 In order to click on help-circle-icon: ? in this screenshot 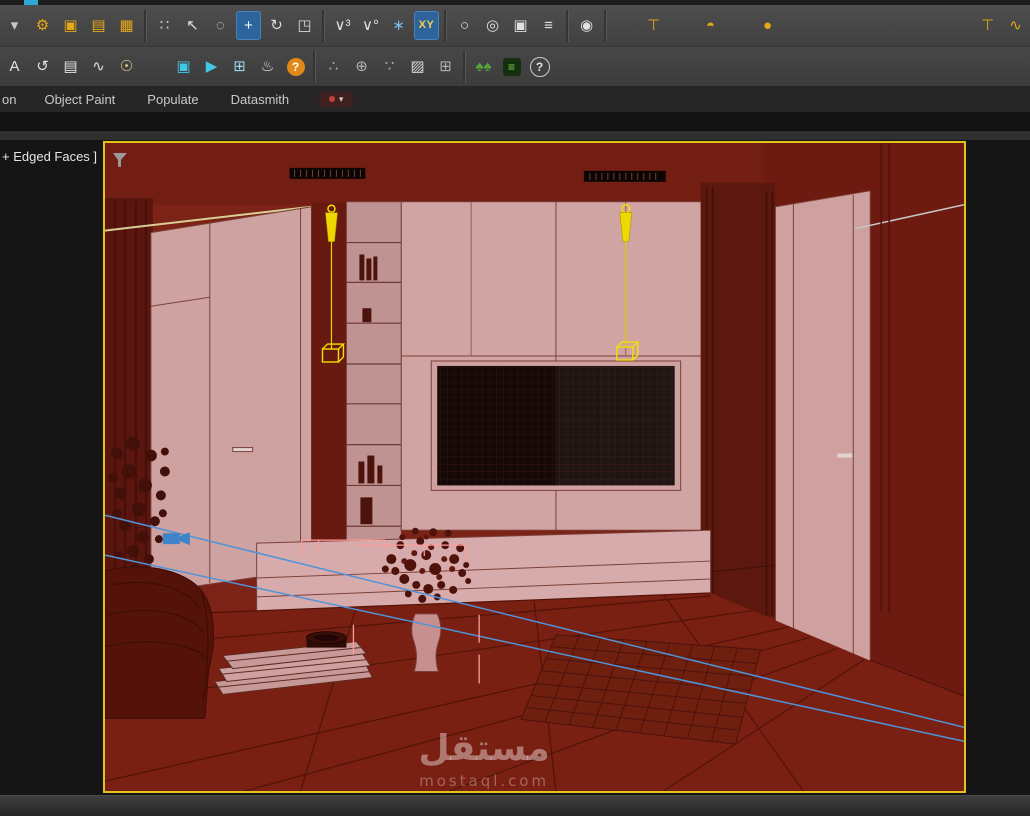, I will do `click(539, 66)`.